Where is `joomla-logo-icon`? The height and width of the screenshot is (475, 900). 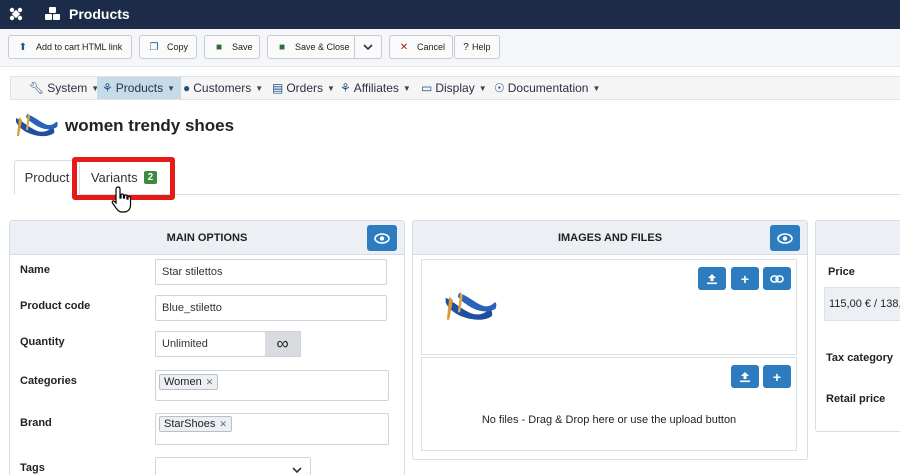 joomla-logo-icon is located at coordinates (16, 14).